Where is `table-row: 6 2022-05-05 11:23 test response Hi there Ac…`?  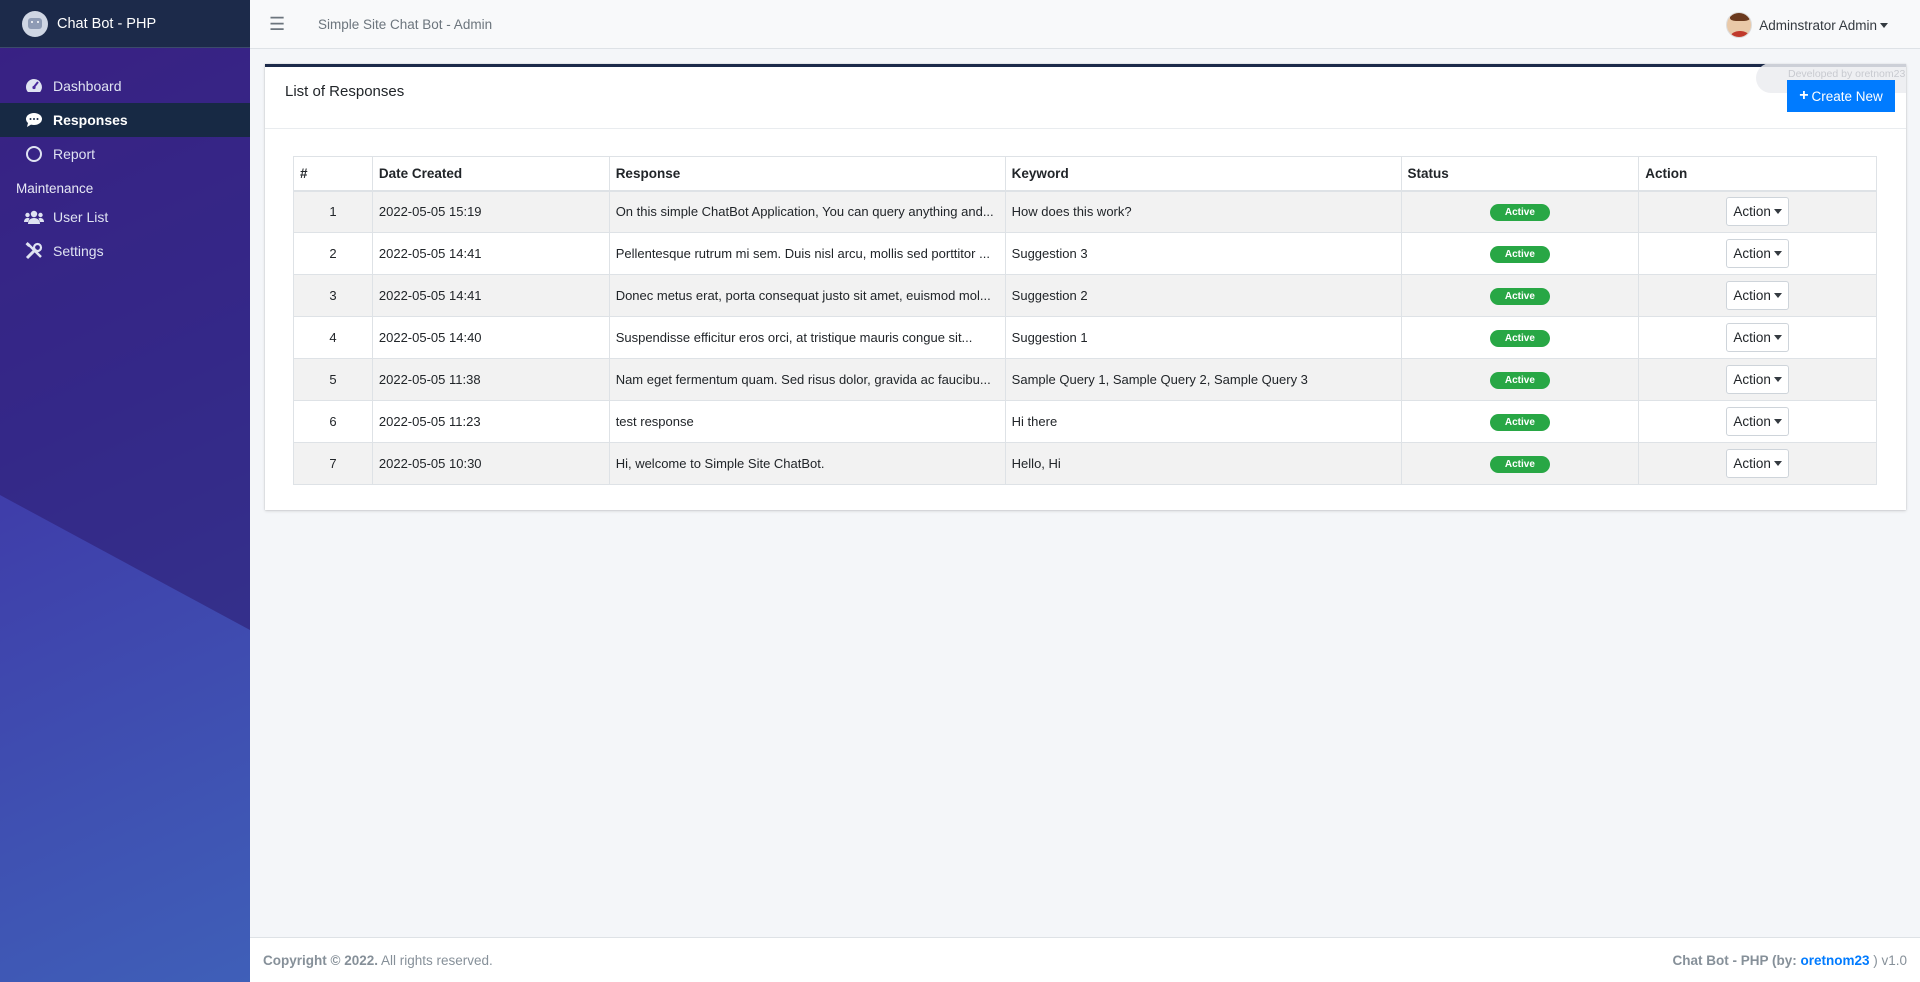 table-row: 6 2022-05-05 11:23 test response Hi there Ac… is located at coordinates (1085, 421).